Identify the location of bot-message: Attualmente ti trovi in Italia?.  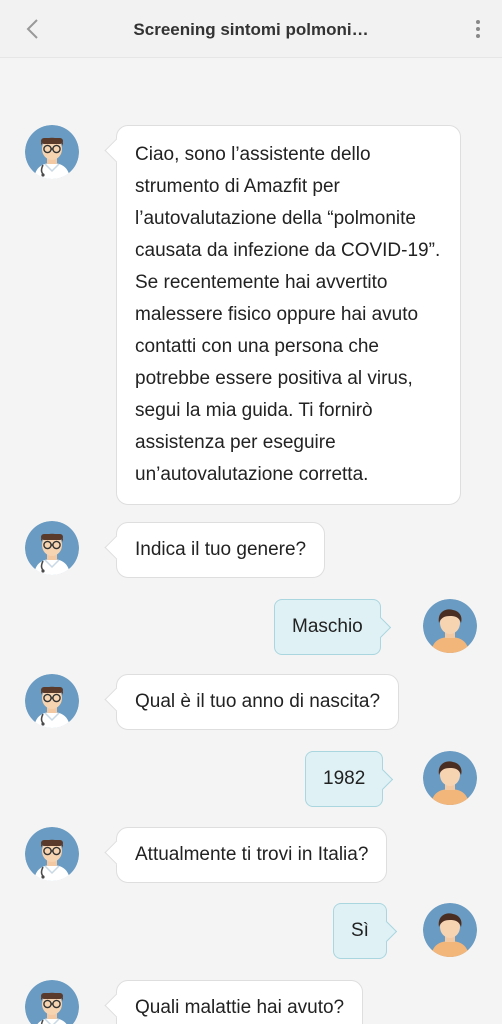
(252, 855).